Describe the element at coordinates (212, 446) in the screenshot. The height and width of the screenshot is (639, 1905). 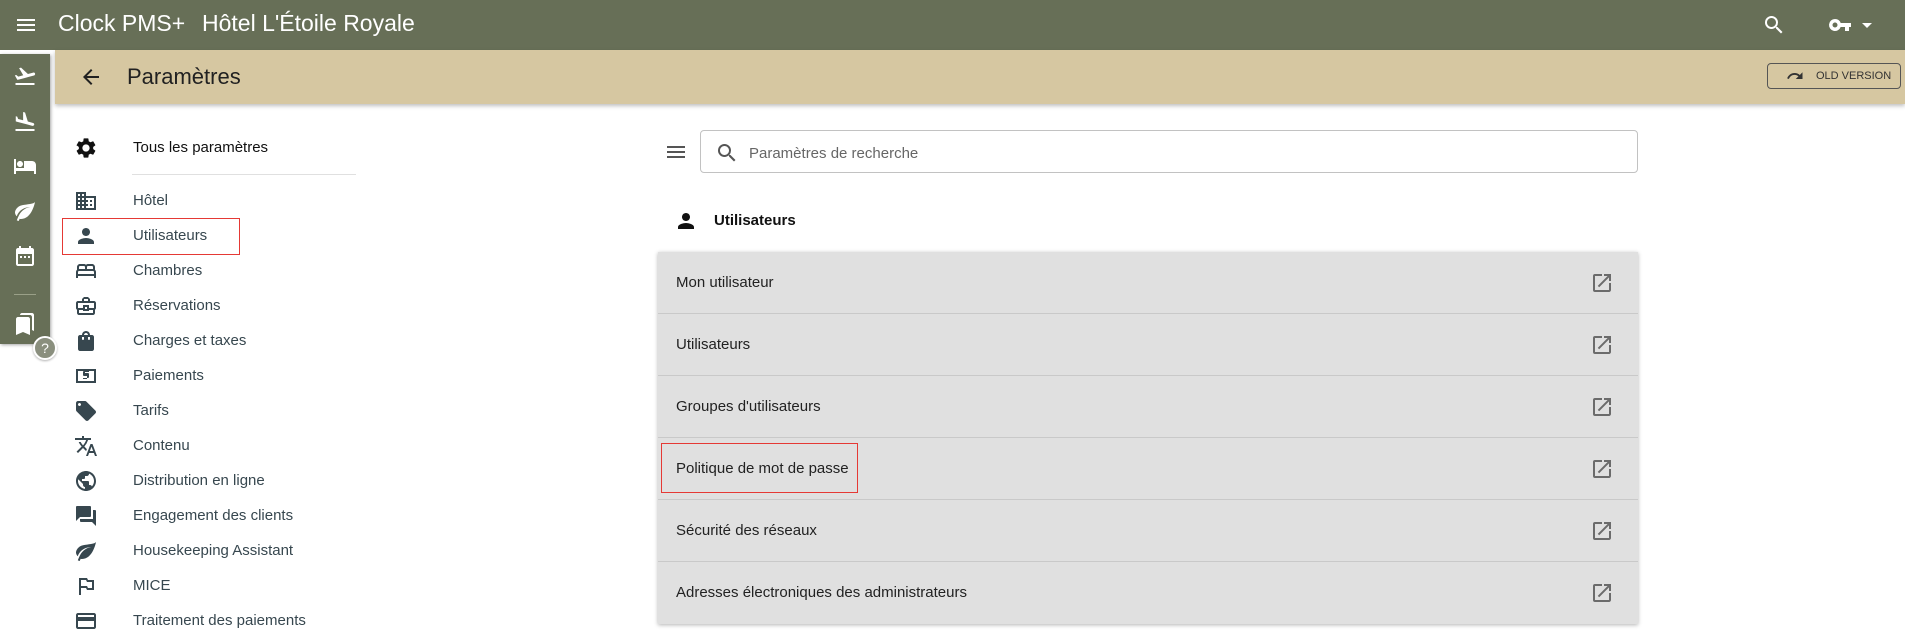
I see `sidebar-item-content: Contenu` at that location.